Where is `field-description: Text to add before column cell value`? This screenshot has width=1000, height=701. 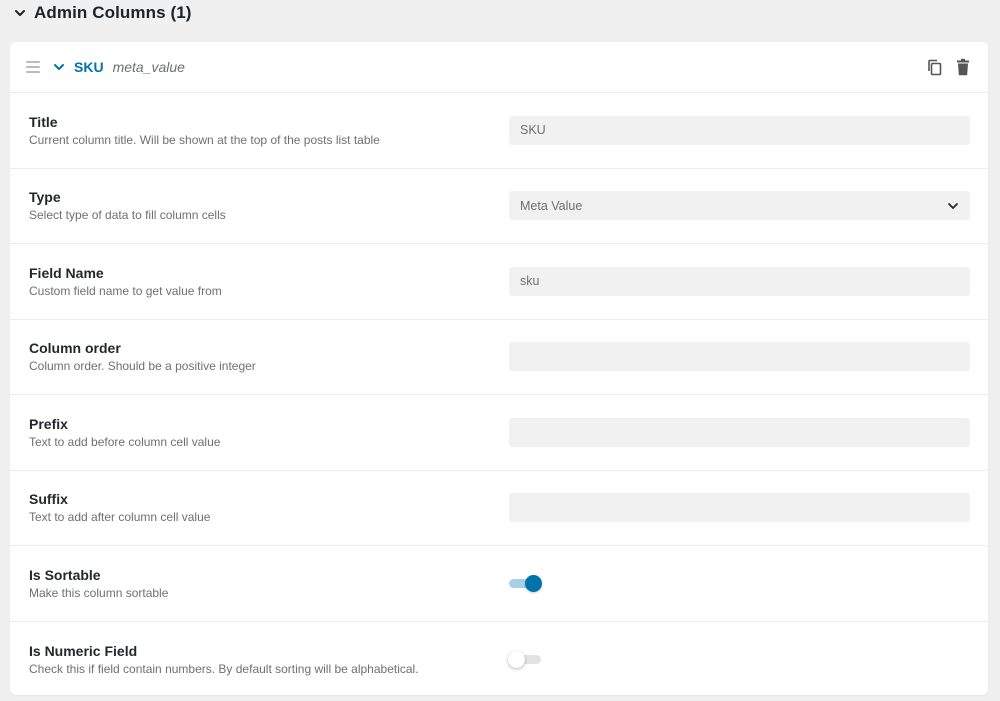
field-description: Text to add before column cell value is located at coordinates (125, 441).